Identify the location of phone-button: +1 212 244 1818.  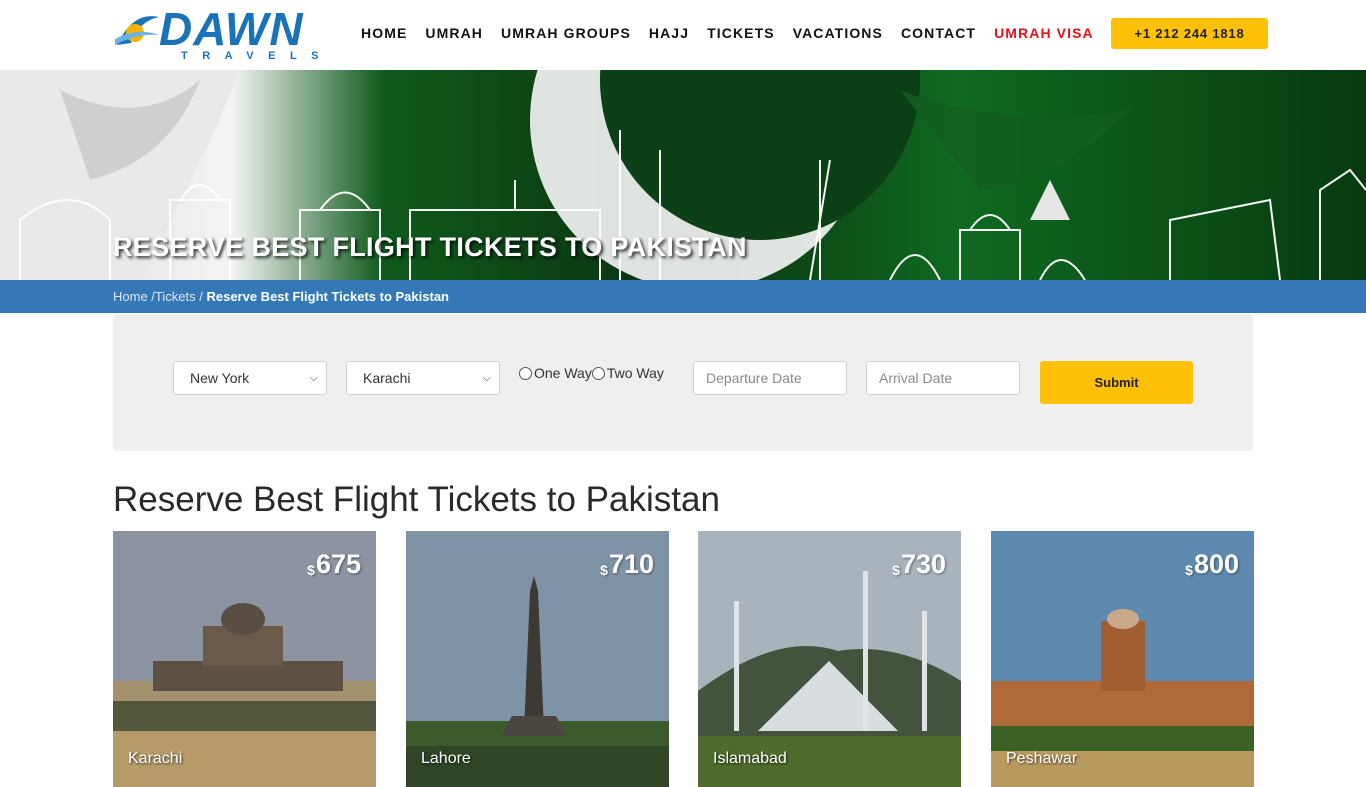
(1189, 33).